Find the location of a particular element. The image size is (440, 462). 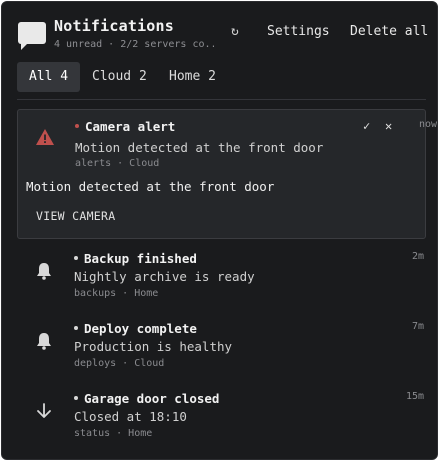

tab-all: All 4 is located at coordinates (49, 77).